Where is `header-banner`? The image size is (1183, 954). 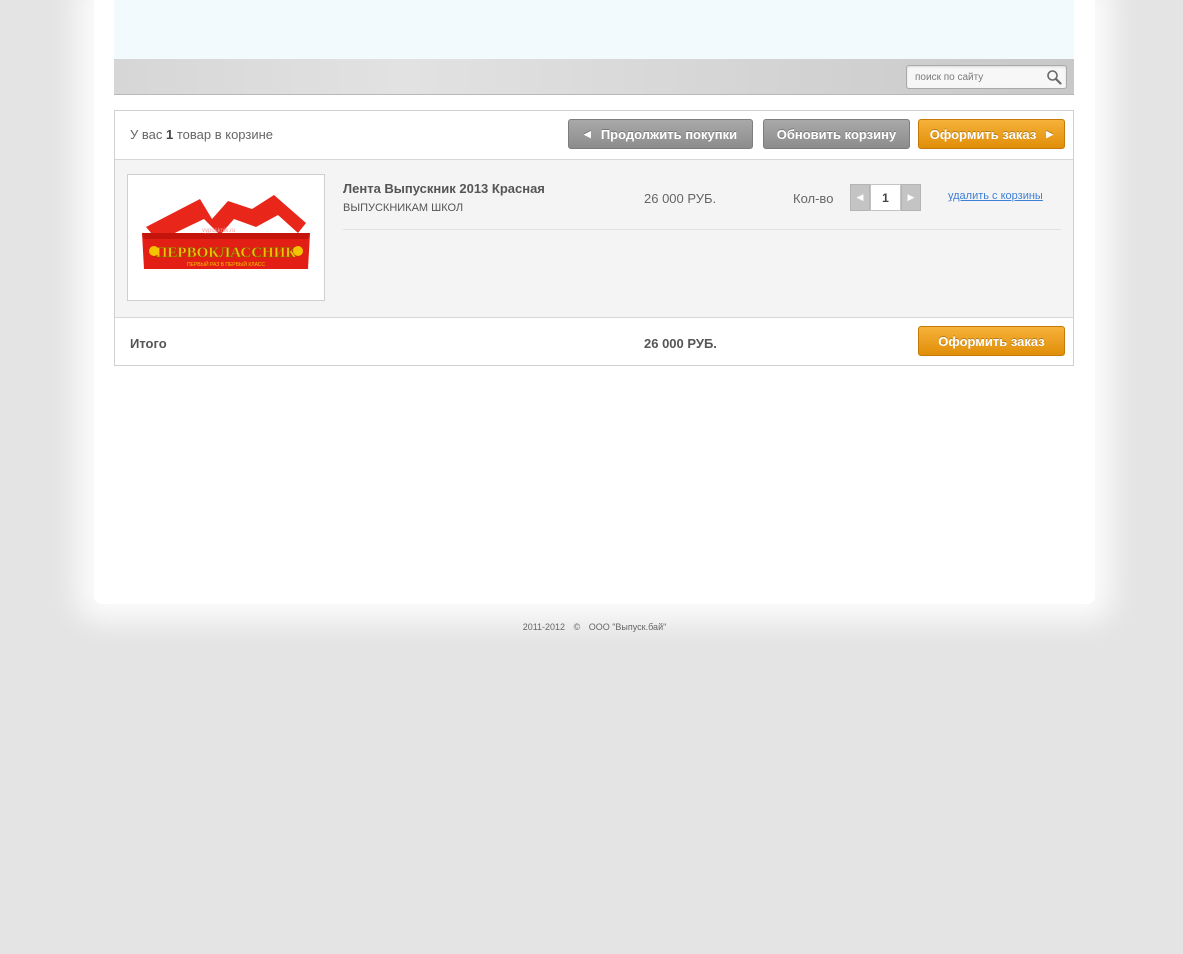 header-banner is located at coordinates (594, 29).